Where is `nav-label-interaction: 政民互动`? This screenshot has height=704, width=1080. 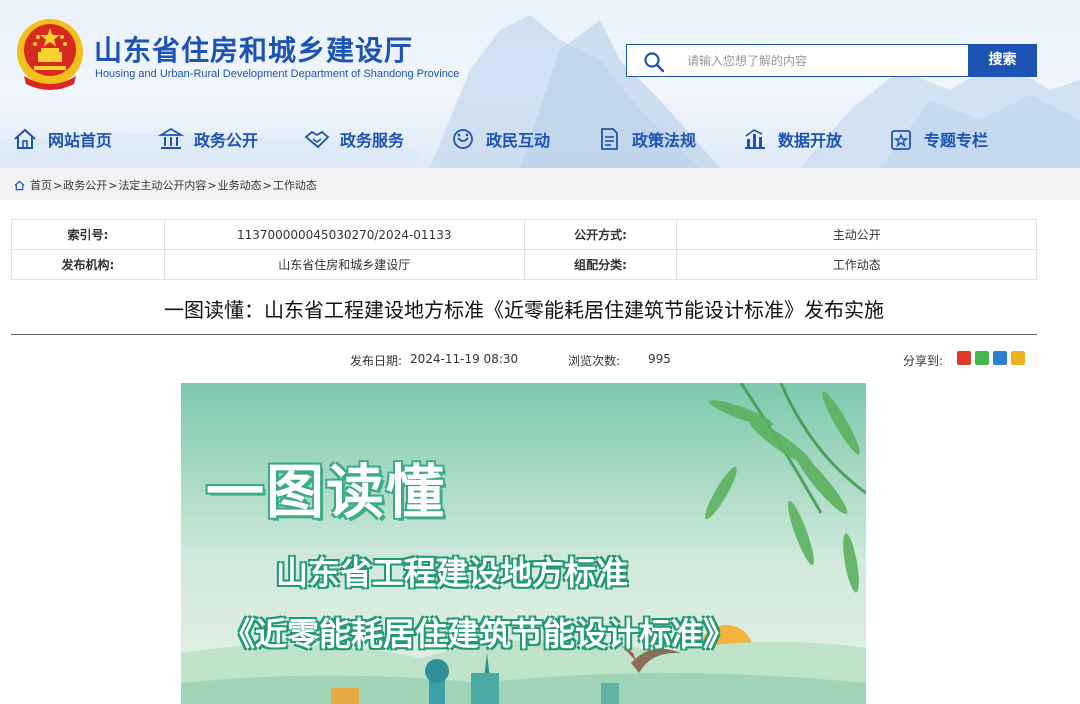 nav-label-interaction: 政民互动 is located at coordinates (518, 140).